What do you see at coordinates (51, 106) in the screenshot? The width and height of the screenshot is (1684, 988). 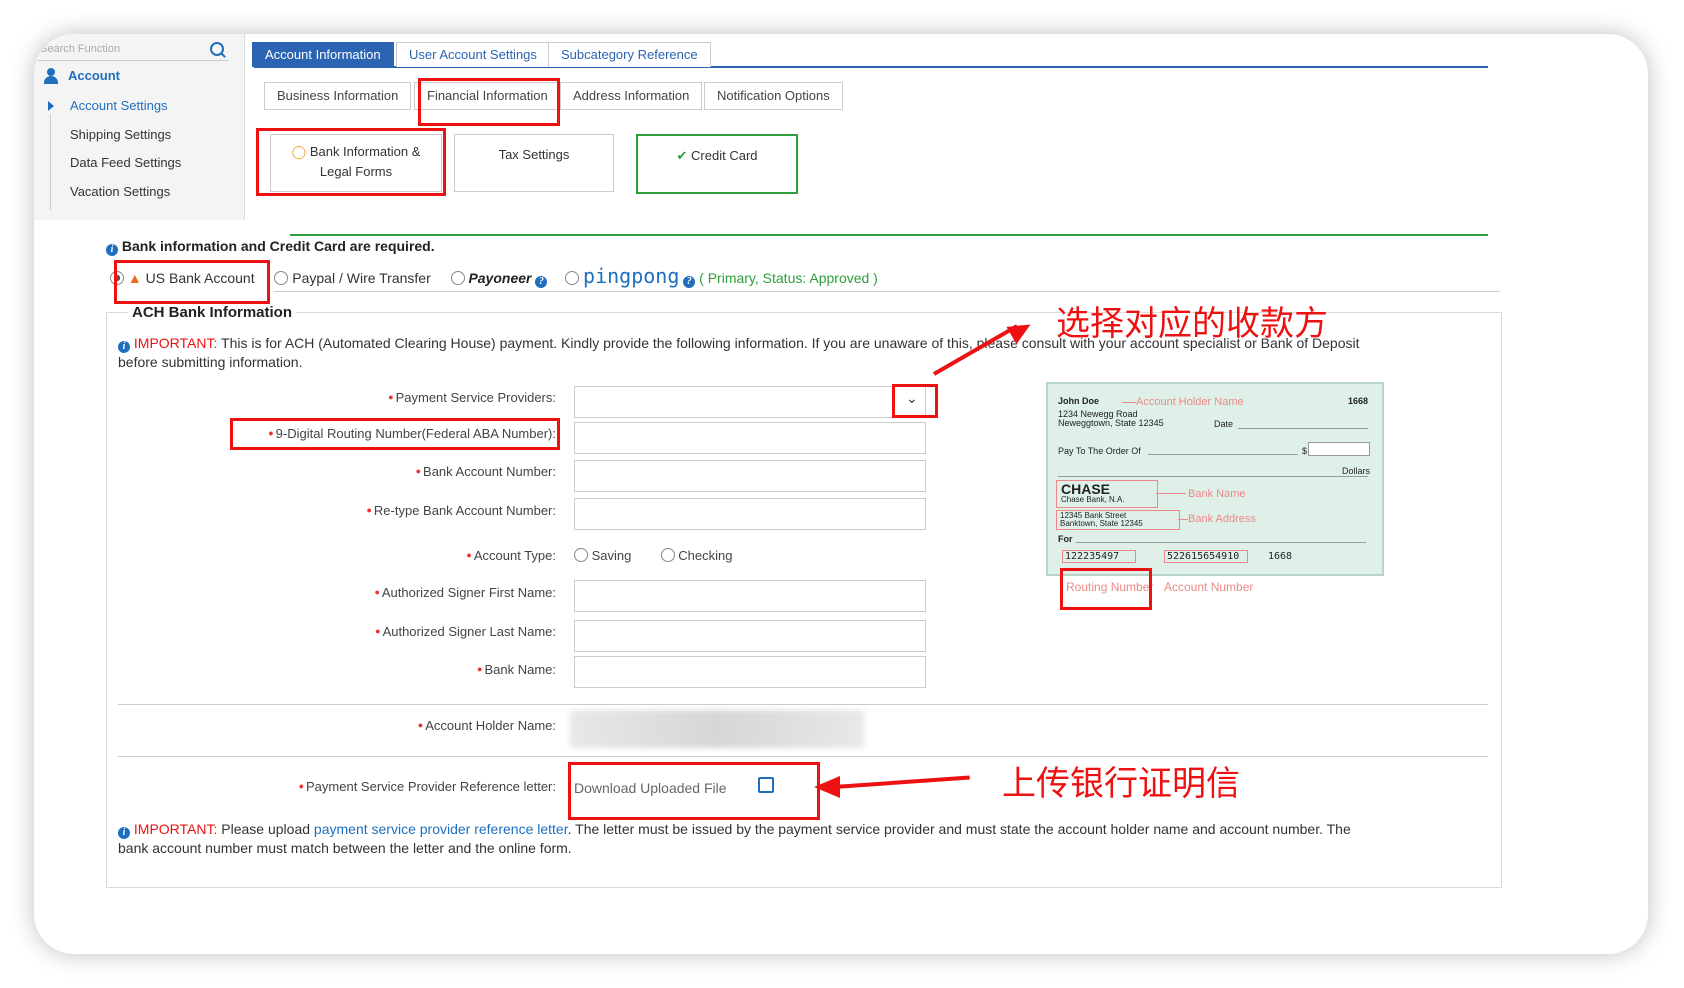 I see `caret-right-icon` at bounding box center [51, 106].